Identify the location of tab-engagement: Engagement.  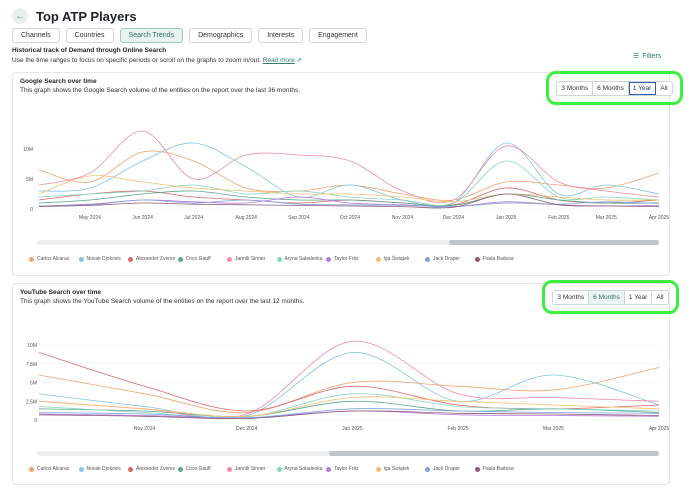
(338, 35).